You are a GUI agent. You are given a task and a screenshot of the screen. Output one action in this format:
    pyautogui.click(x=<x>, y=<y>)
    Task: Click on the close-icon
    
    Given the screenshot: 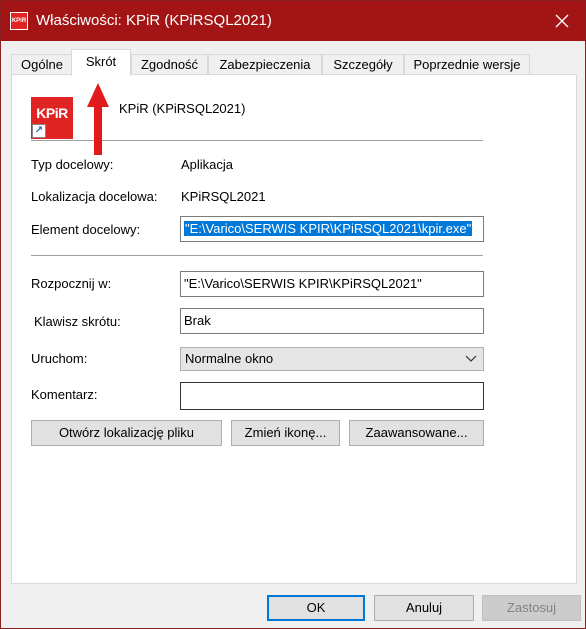 What is the action you would take?
    pyautogui.click(x=562, y=21)
    